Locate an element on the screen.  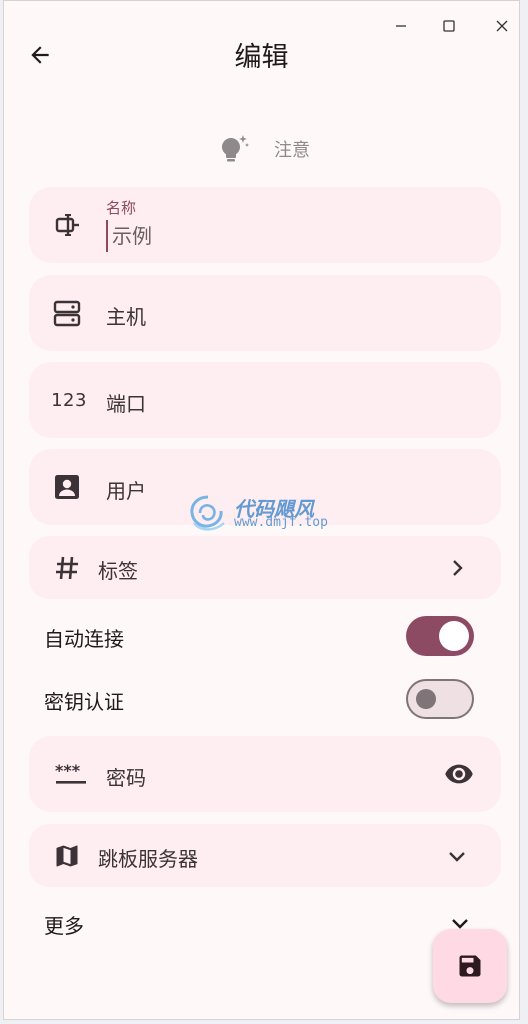
key-auth-switch is located at coordinates (440, 699).